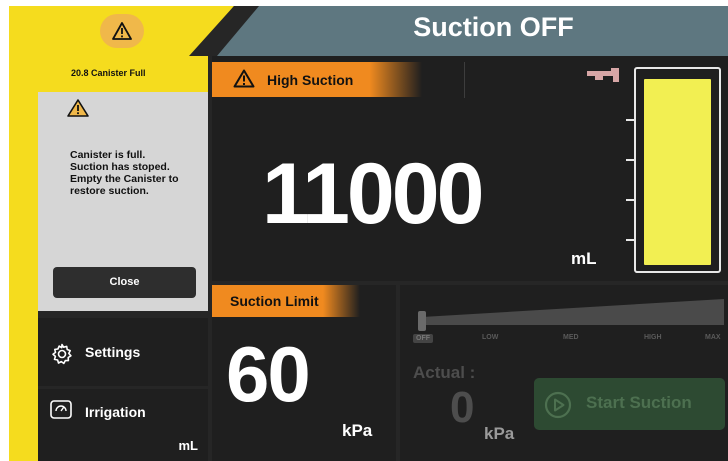 The image size is (728, 461). Describe the element at coordinates (286, 301) in the screenshot. I see `suction-limit-label: Suction Limit` at that location.